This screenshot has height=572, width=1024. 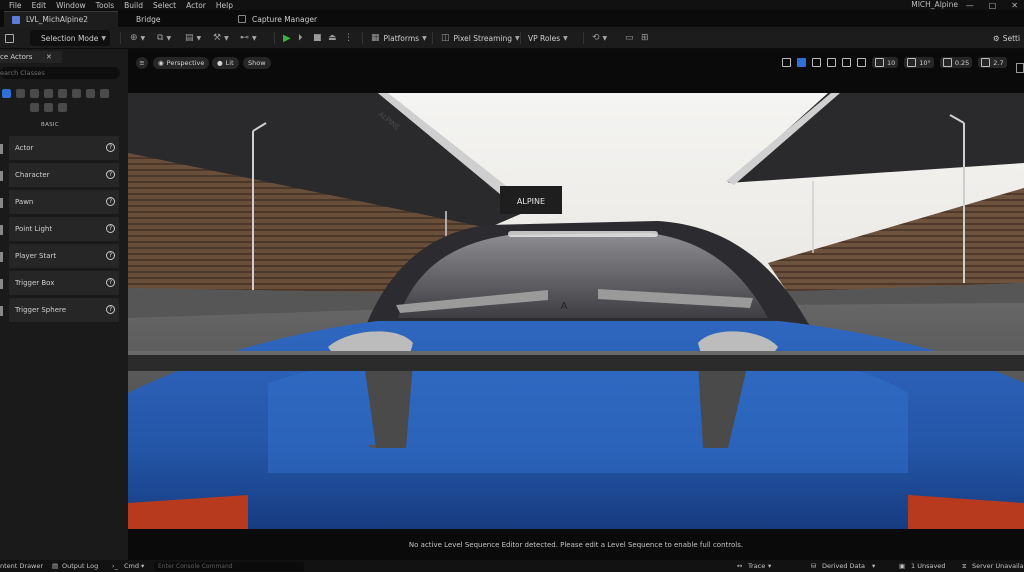 What do you see at coordinates (76, 93) in the screenshot?
I see `geometry-category-icon` at bounding box center [76, 93].